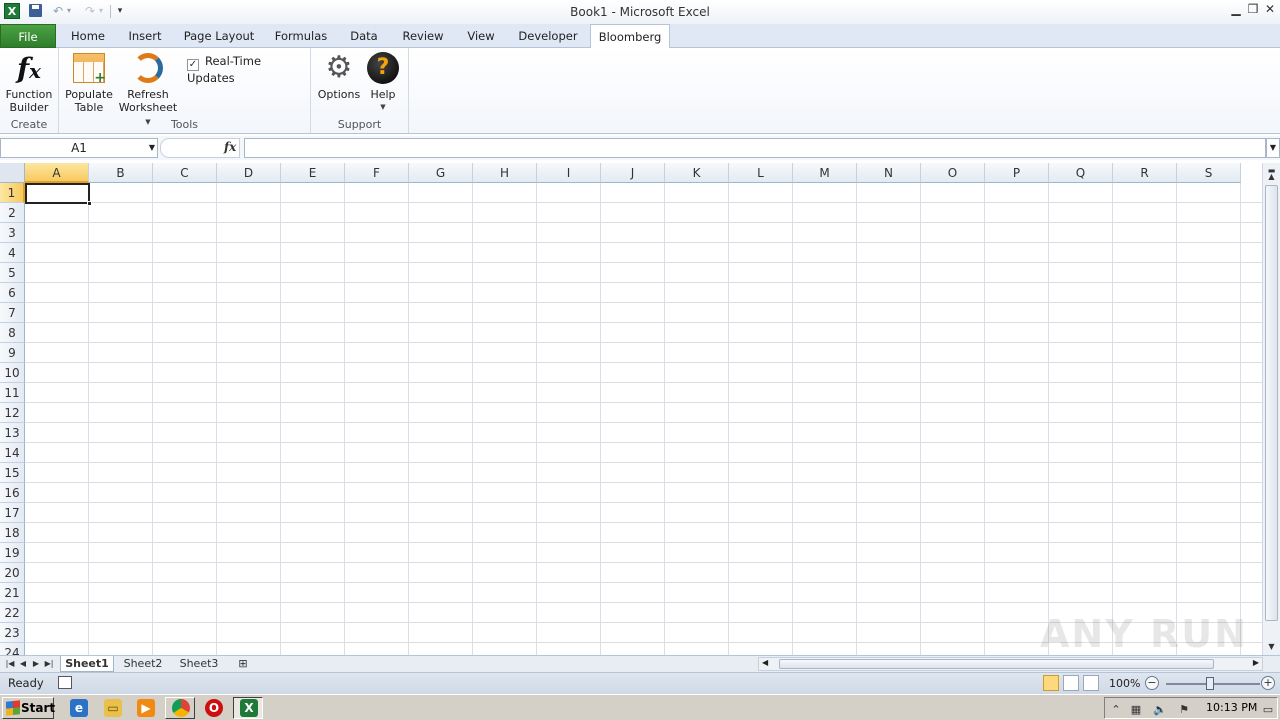 The image size is (1280, 720). I want to click on column-header-j: J, so click(633, 173).